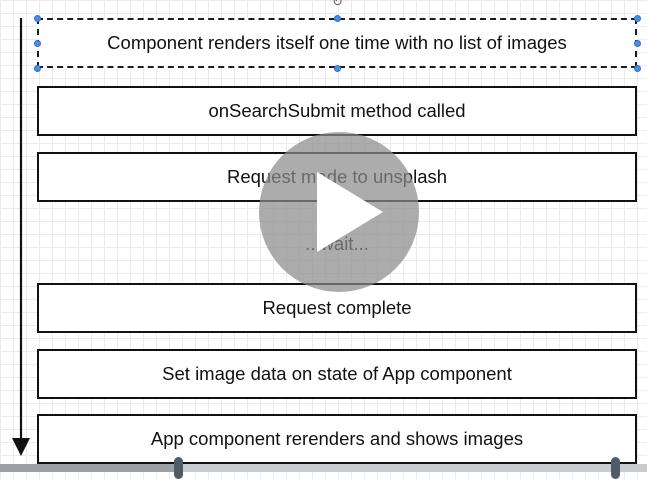  What do you see at coordinates (337, 307) in the screenshot?
I see `step-label: Request complete` at bounding box center [337, 307].